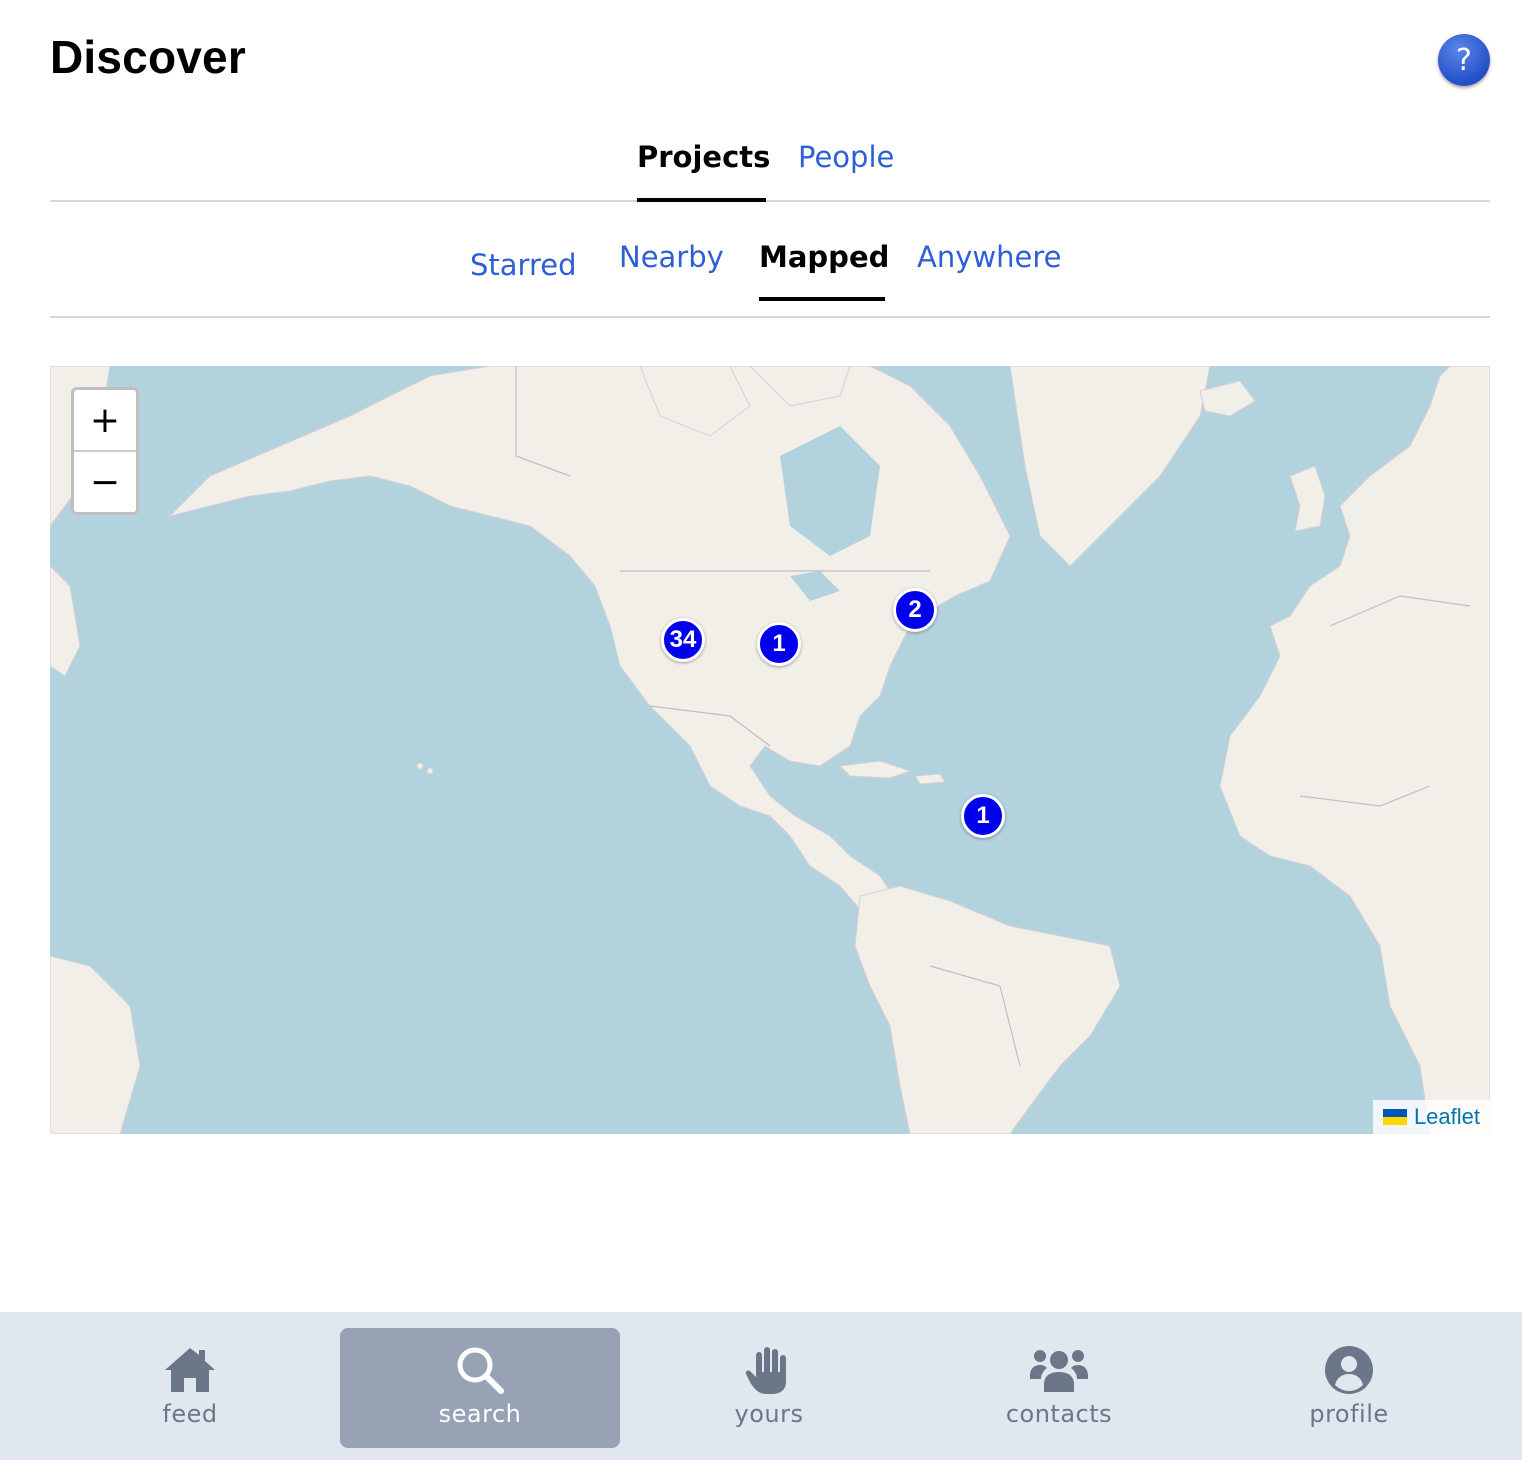  What do you see at coordinates (989, 257) in the screenshot?
I see `tab-anywhere: Anywhere` at bounding box center [989, 257].